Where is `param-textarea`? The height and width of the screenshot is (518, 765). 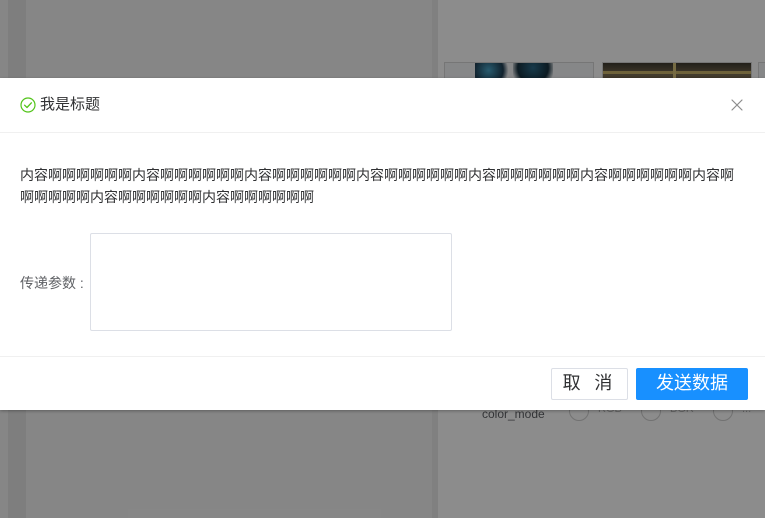
param-textarea is located at coordinates (271, 282).